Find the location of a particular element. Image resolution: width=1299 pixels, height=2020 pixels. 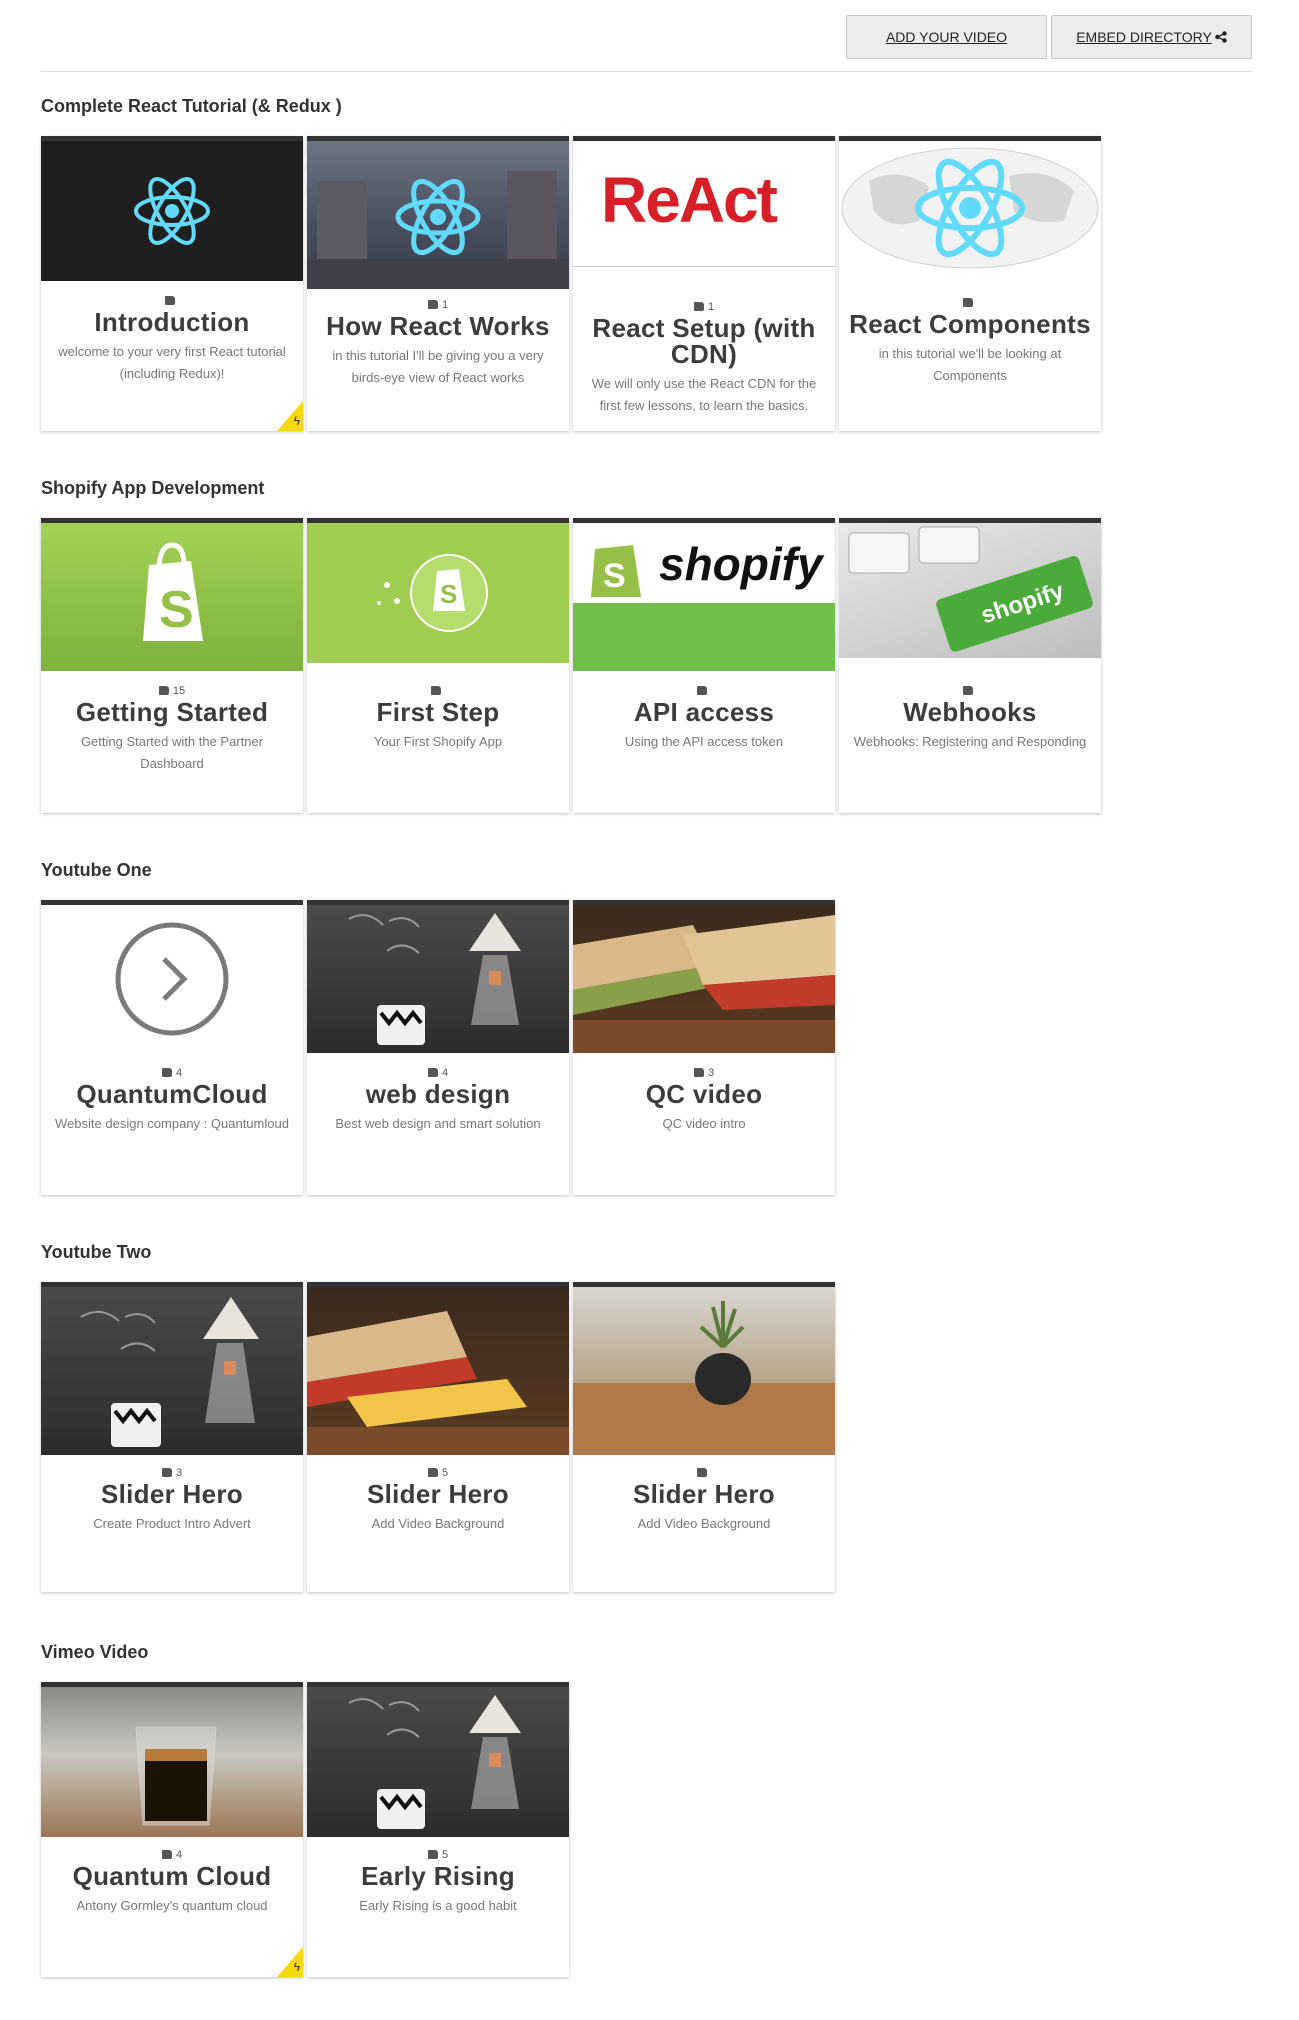

espresso-glass-image is located at coordinates (176, 1776).